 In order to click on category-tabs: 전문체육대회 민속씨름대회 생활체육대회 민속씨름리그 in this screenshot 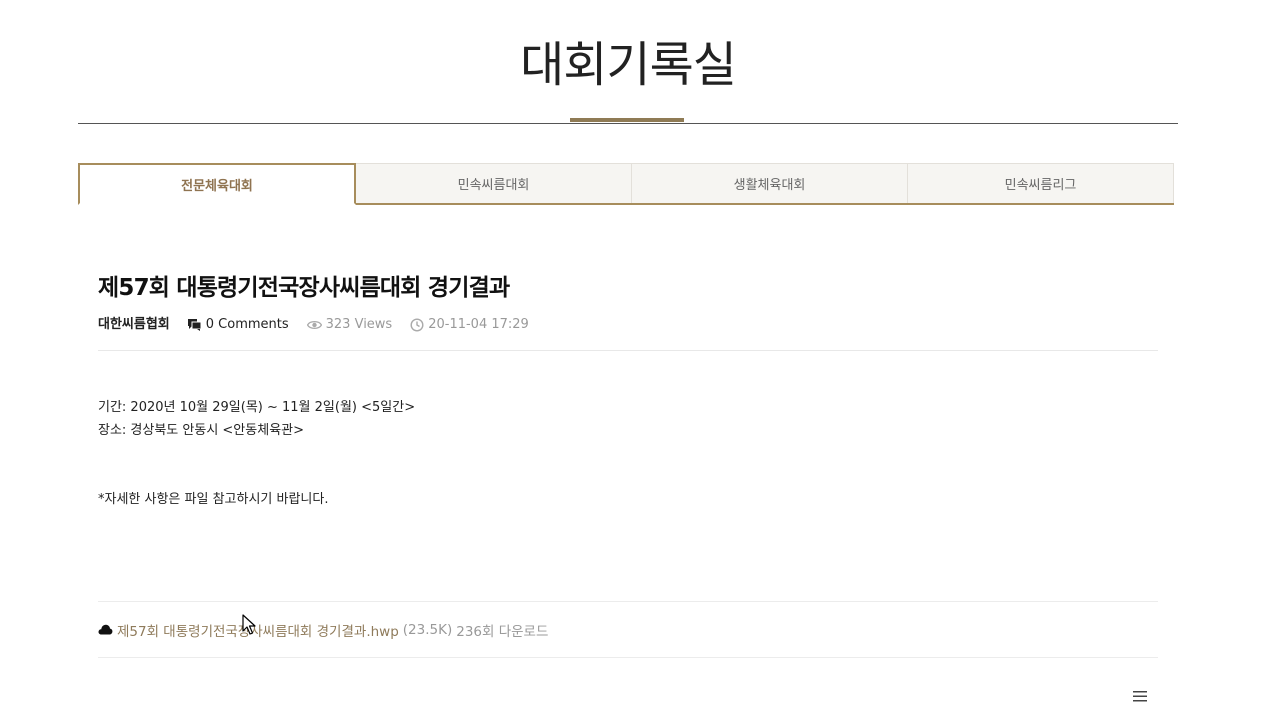, I will do `click(626, 184)`.